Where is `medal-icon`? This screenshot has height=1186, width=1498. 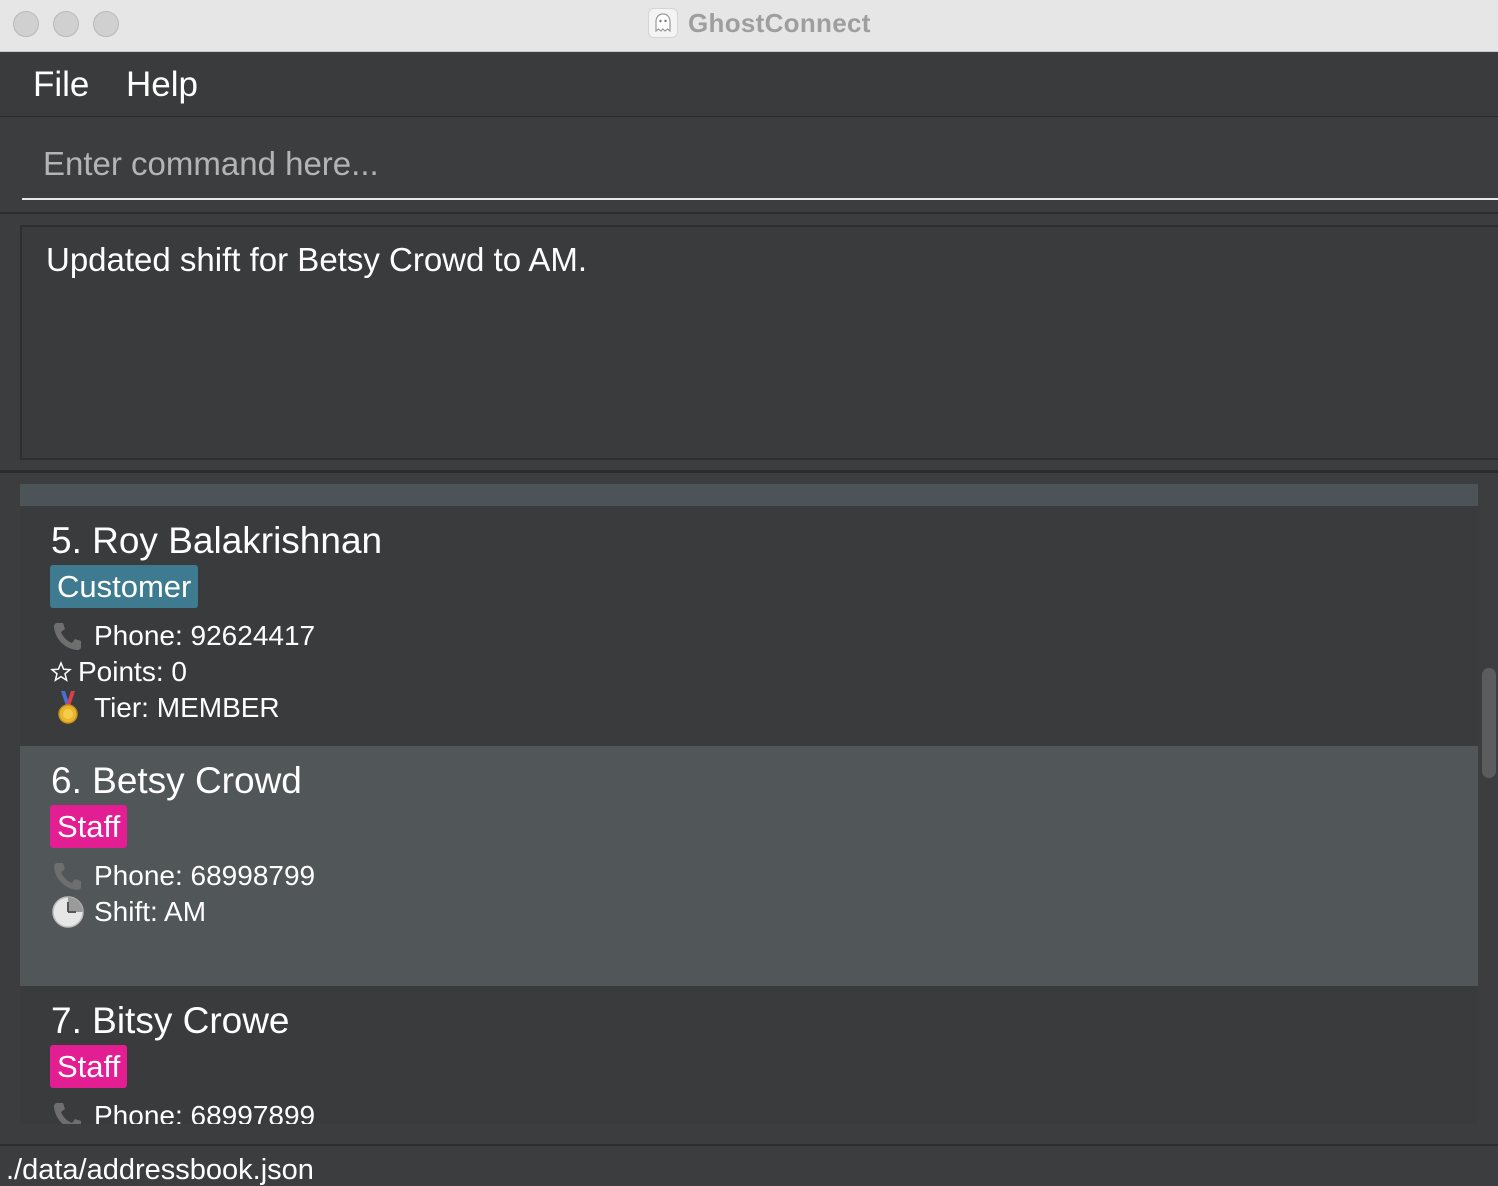
medal-icon is located at coordinates (68, 708).